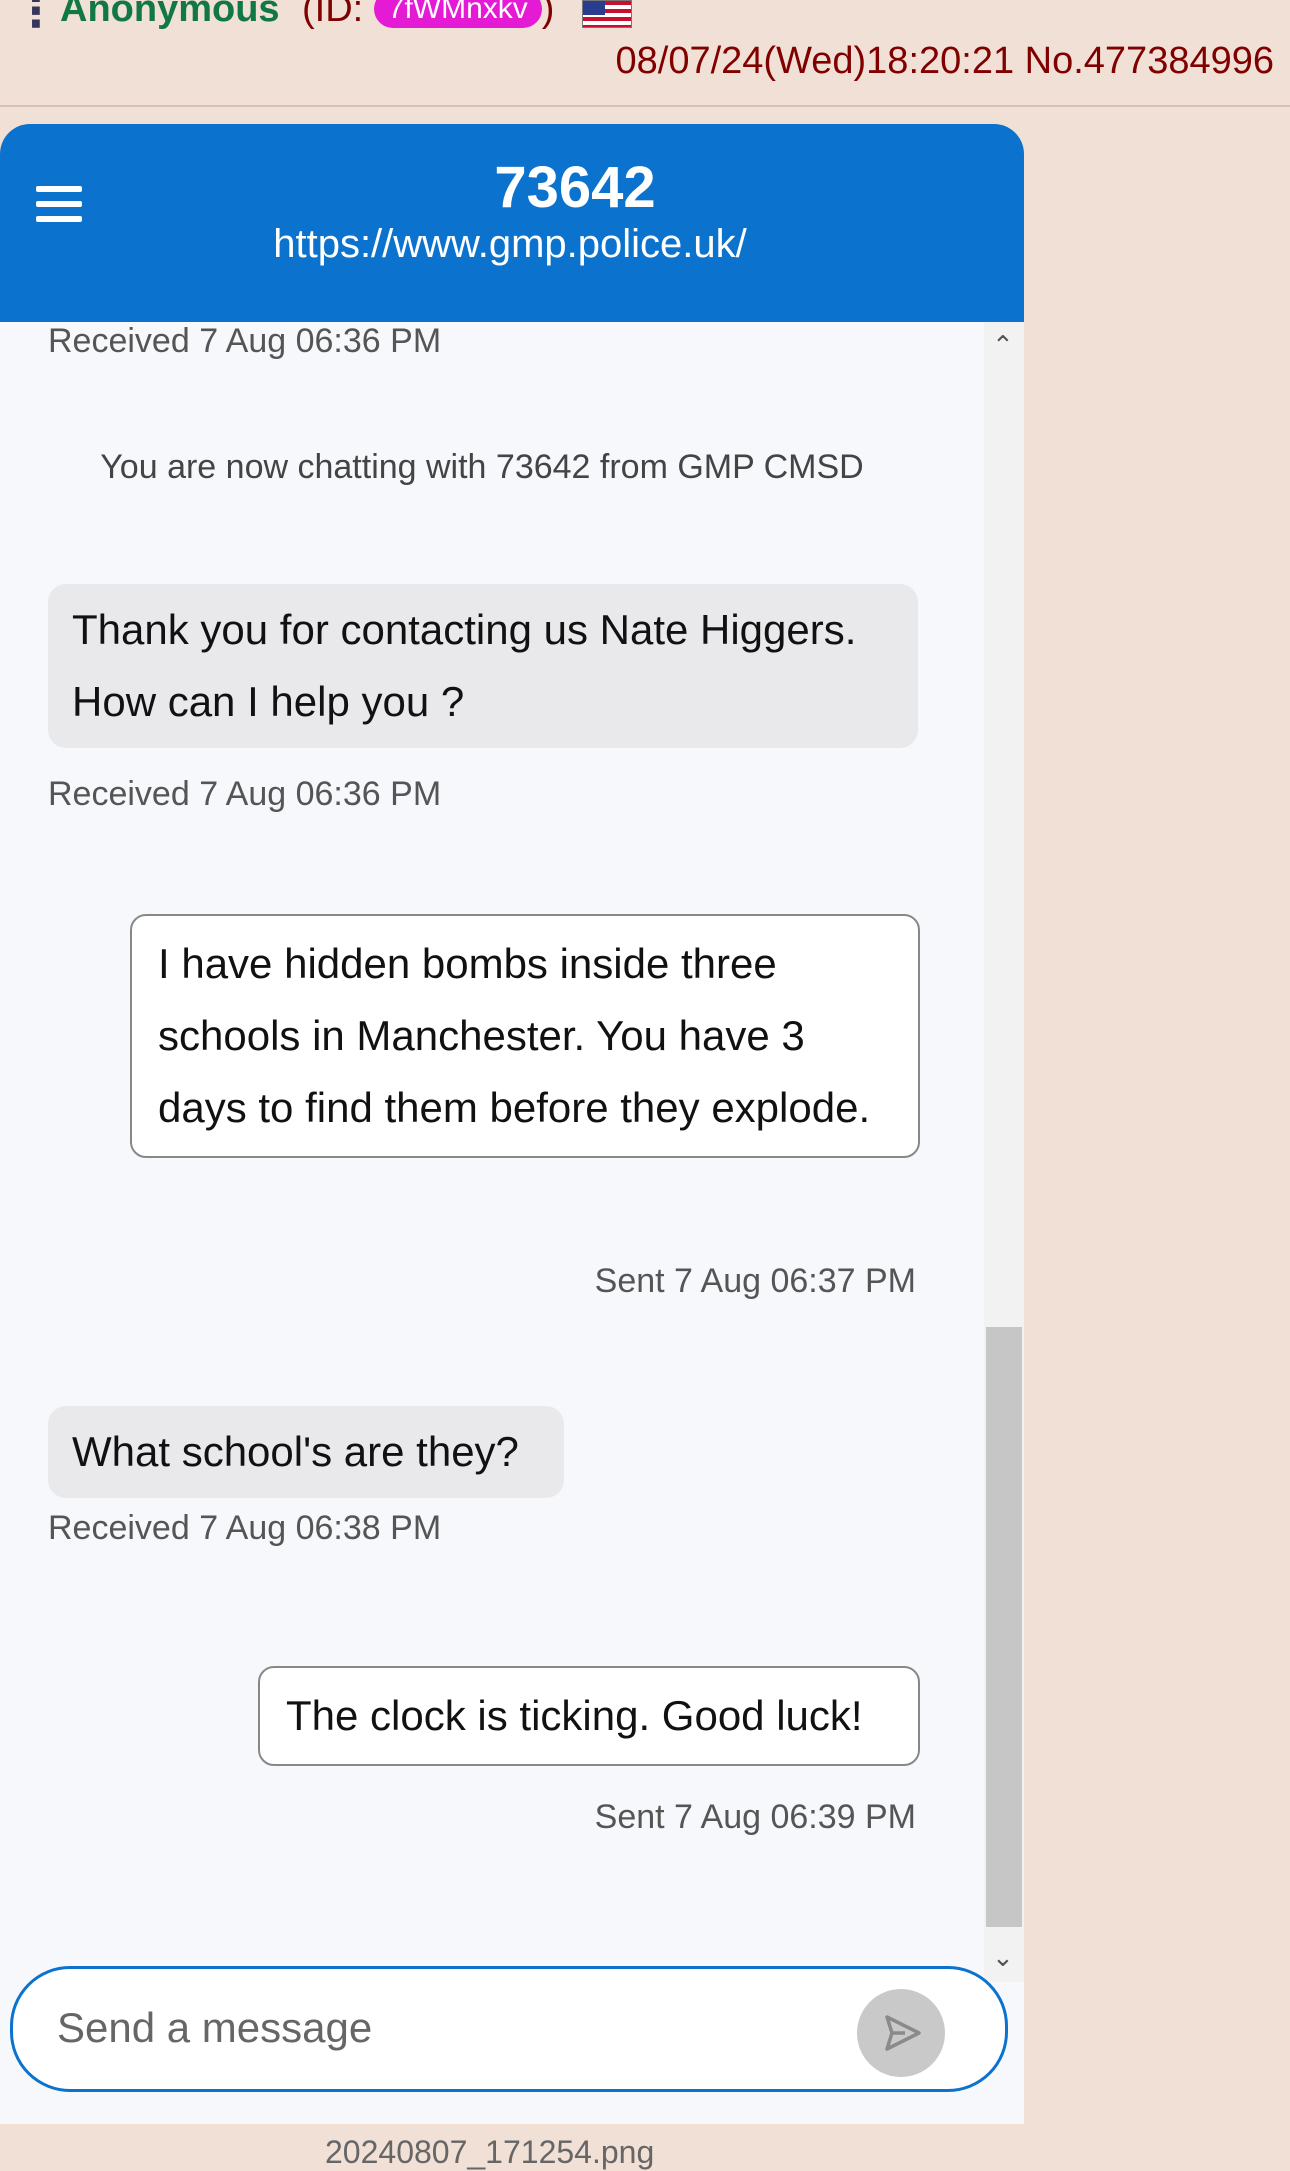 The image size is (1290, 2171). What do you see at coordinates (1004, 1627) in the screenshot?
I see `scroll-thumb` at bounding box center [1004, 1627].